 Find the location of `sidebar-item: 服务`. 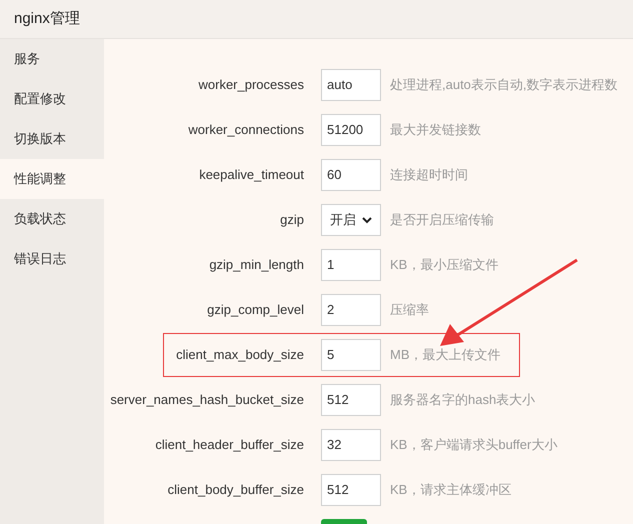

sidebar-item: 服务 is located at coordinates (52, 59).